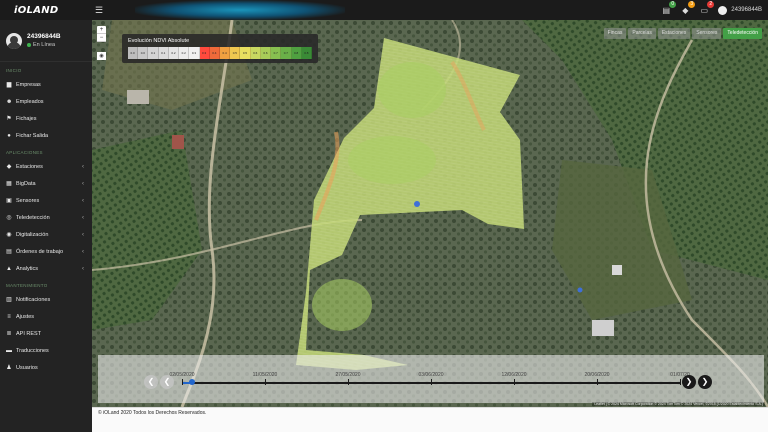 Image resolution: width=768 pixels, height=432 pixels. Describe the element at coordinates (669, 8) in the screenshot. I see `cart-icon: ▤ 0` at that location.